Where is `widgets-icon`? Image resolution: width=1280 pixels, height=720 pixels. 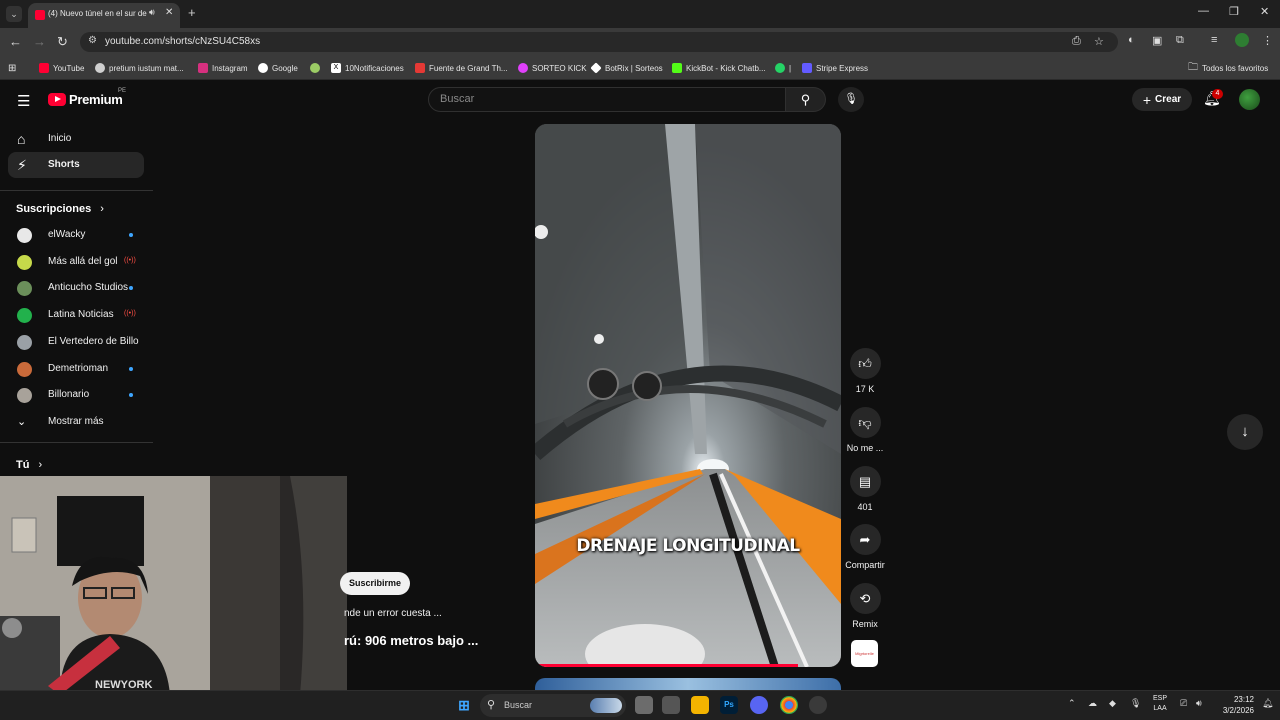 widgets-icon is located at coordinates (671, 705).